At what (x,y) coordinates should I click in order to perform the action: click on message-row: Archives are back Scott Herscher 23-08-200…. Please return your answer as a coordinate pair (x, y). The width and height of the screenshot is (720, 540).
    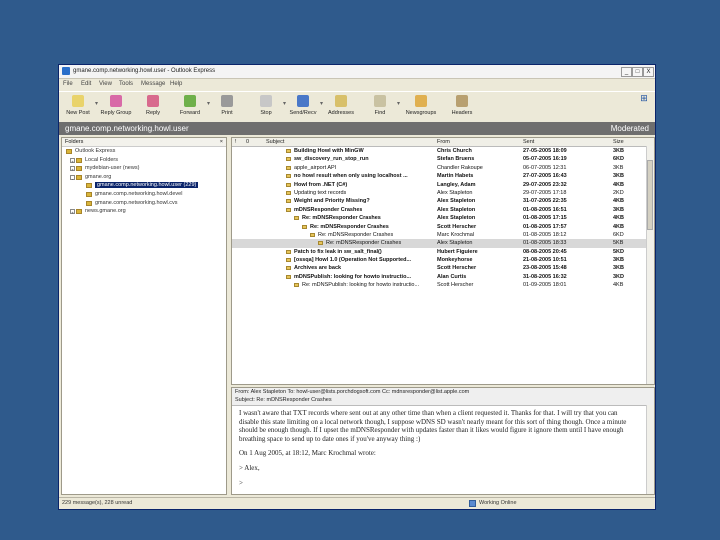
    Looking at the image, I should click on (443, 268).